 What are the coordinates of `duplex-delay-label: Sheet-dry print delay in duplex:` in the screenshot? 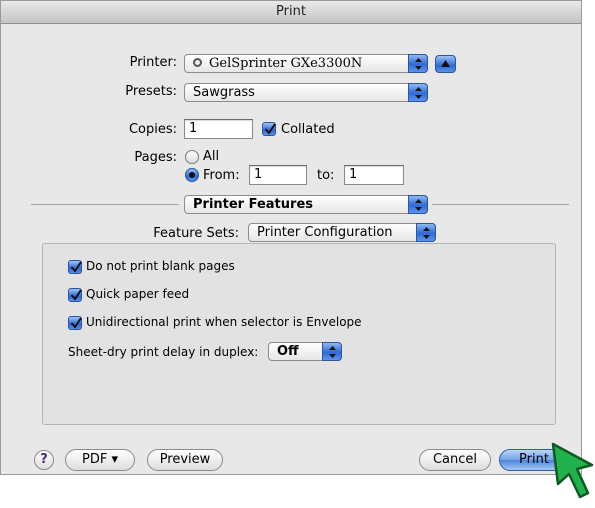 It's located at (163, 352).